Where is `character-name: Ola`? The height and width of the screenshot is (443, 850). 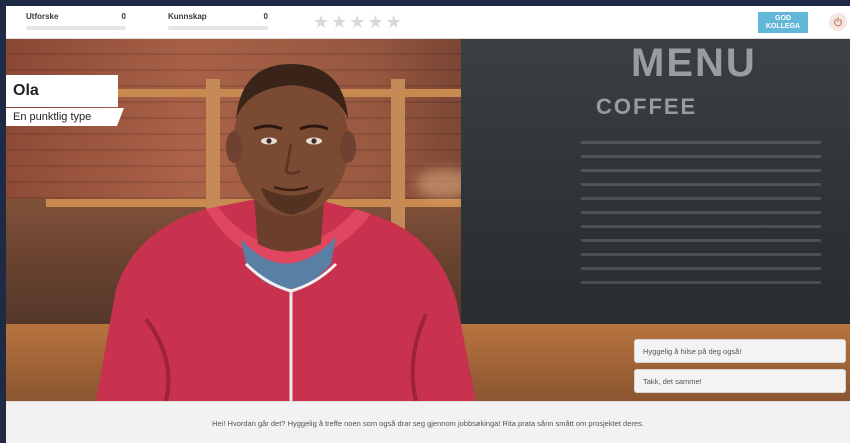 character-name: Ola is located at coordinates (62, 91).